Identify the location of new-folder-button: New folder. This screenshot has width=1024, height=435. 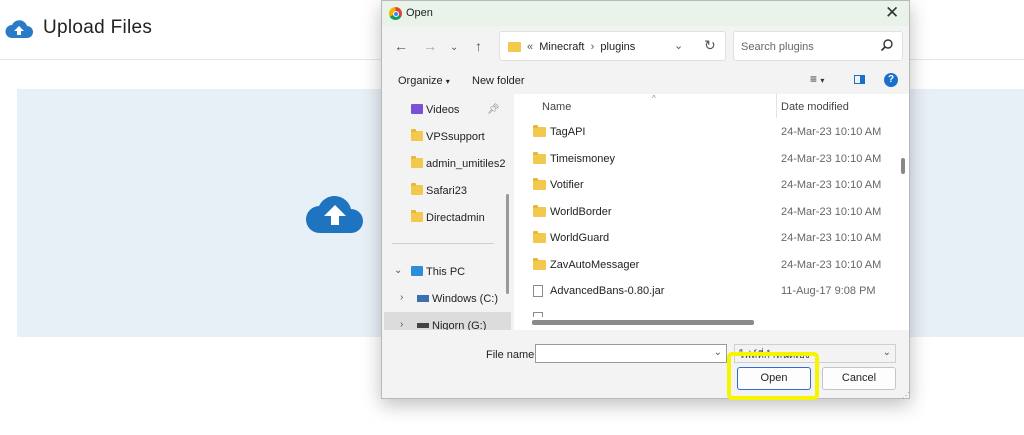
(498, 81).